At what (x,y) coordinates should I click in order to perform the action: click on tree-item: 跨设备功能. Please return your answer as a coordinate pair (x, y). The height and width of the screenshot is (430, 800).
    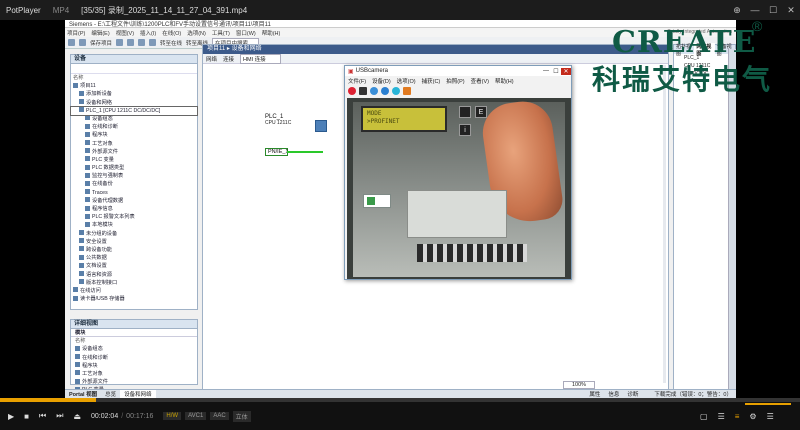
    Looking at the image, I should click on (134, 250).